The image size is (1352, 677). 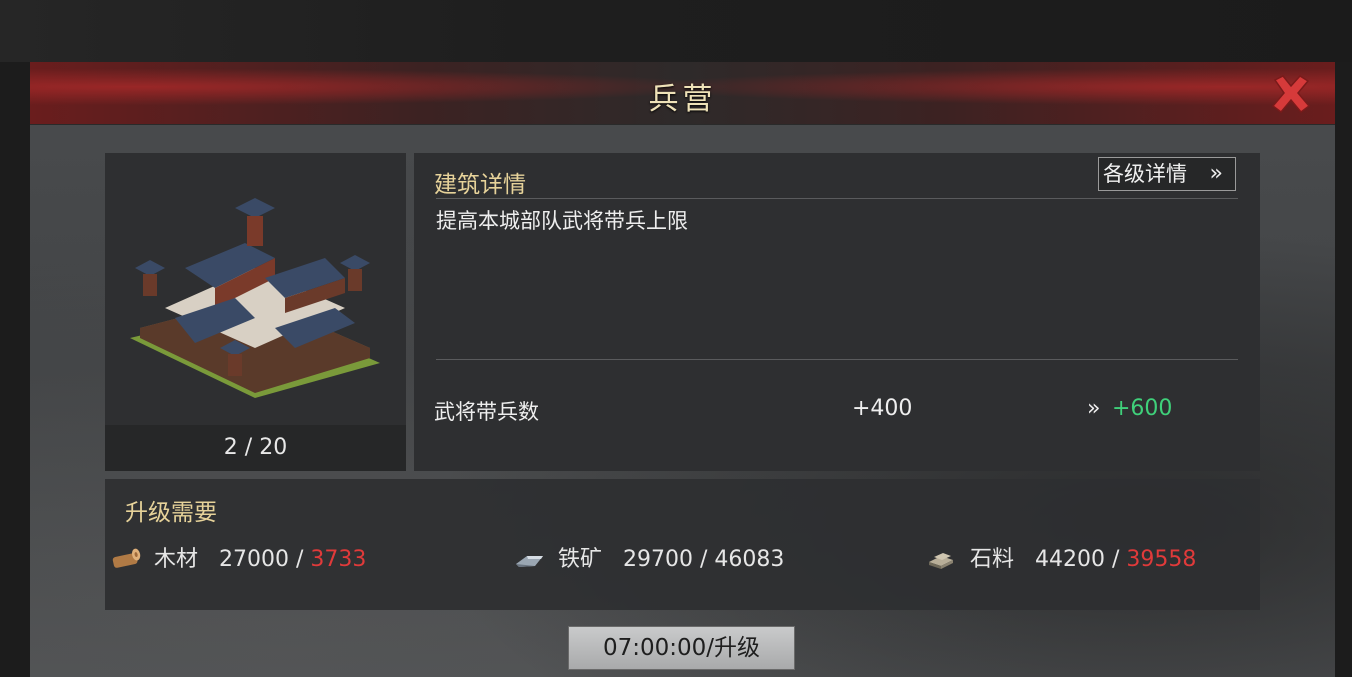 What do you see at coordinates (338, 559) in the screenshot?
I see `resource-owned: 3733` at bounding box center [338, 559].